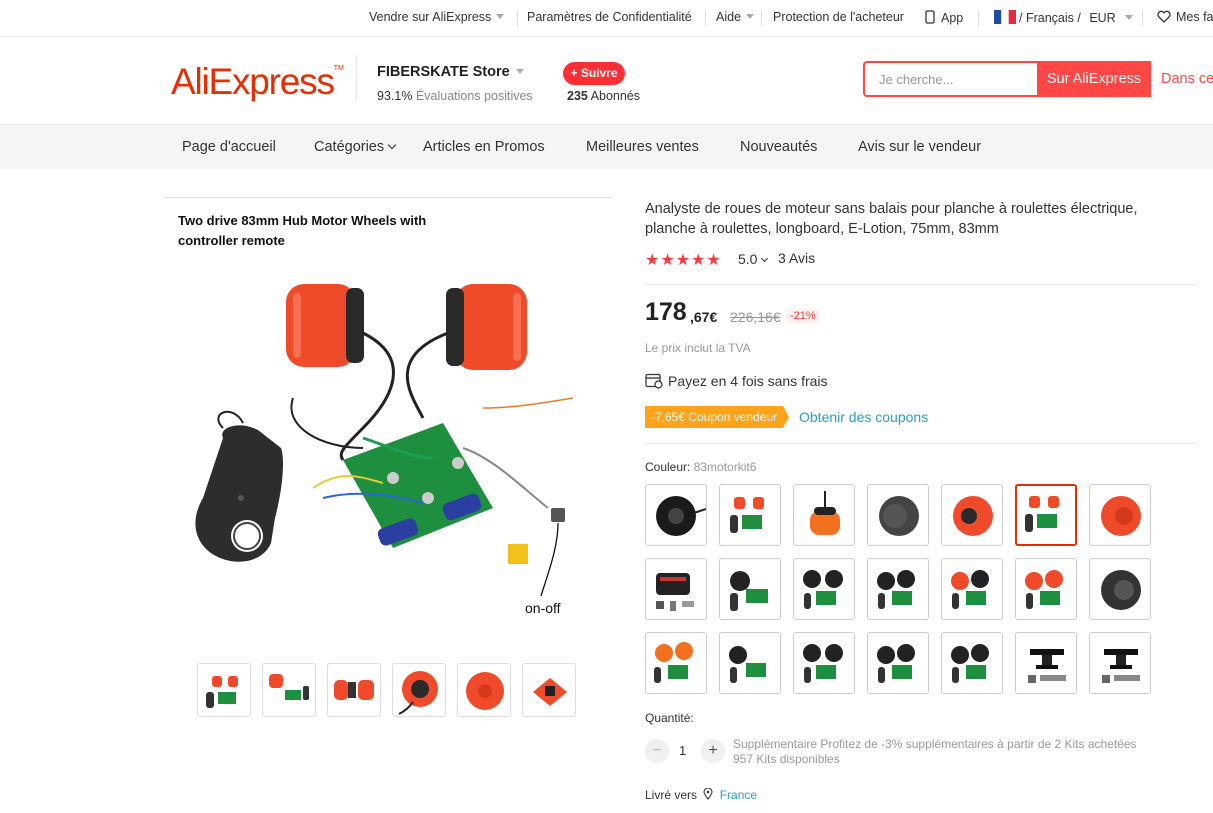 This screenshot has width=1213, height=813. Describe the element at coordinates (951, 79) in the screenshot. I see `search-input` at that location.